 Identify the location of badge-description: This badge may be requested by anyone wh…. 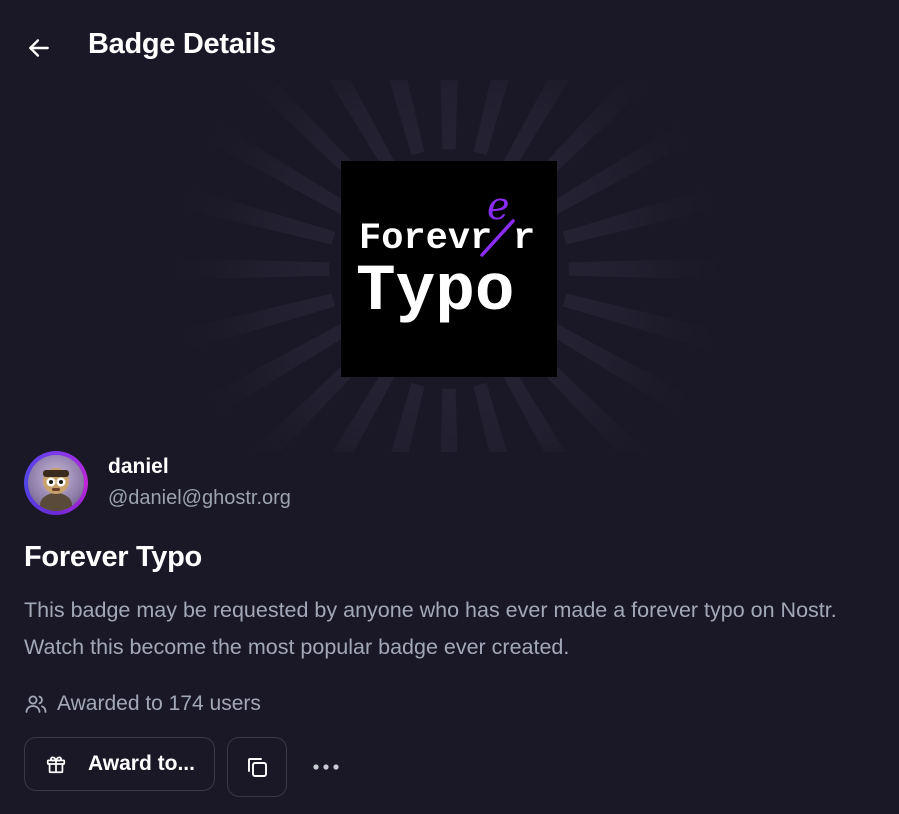
(430, 628).